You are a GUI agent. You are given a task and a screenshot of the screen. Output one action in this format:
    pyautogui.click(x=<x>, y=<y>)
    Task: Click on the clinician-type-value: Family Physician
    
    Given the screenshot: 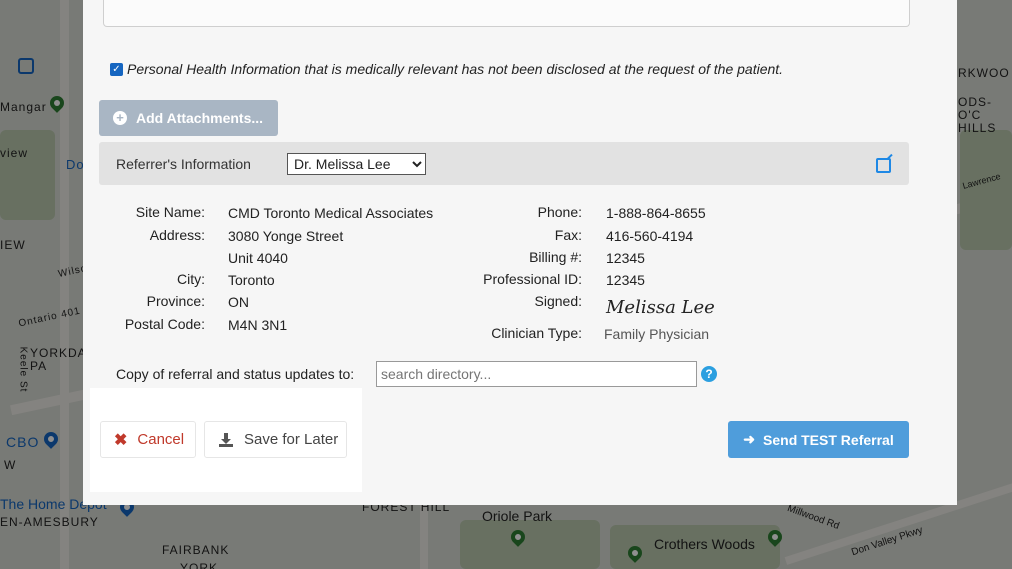 What is the action you would take?
    pyautogui.click(x=657, y=334)
    